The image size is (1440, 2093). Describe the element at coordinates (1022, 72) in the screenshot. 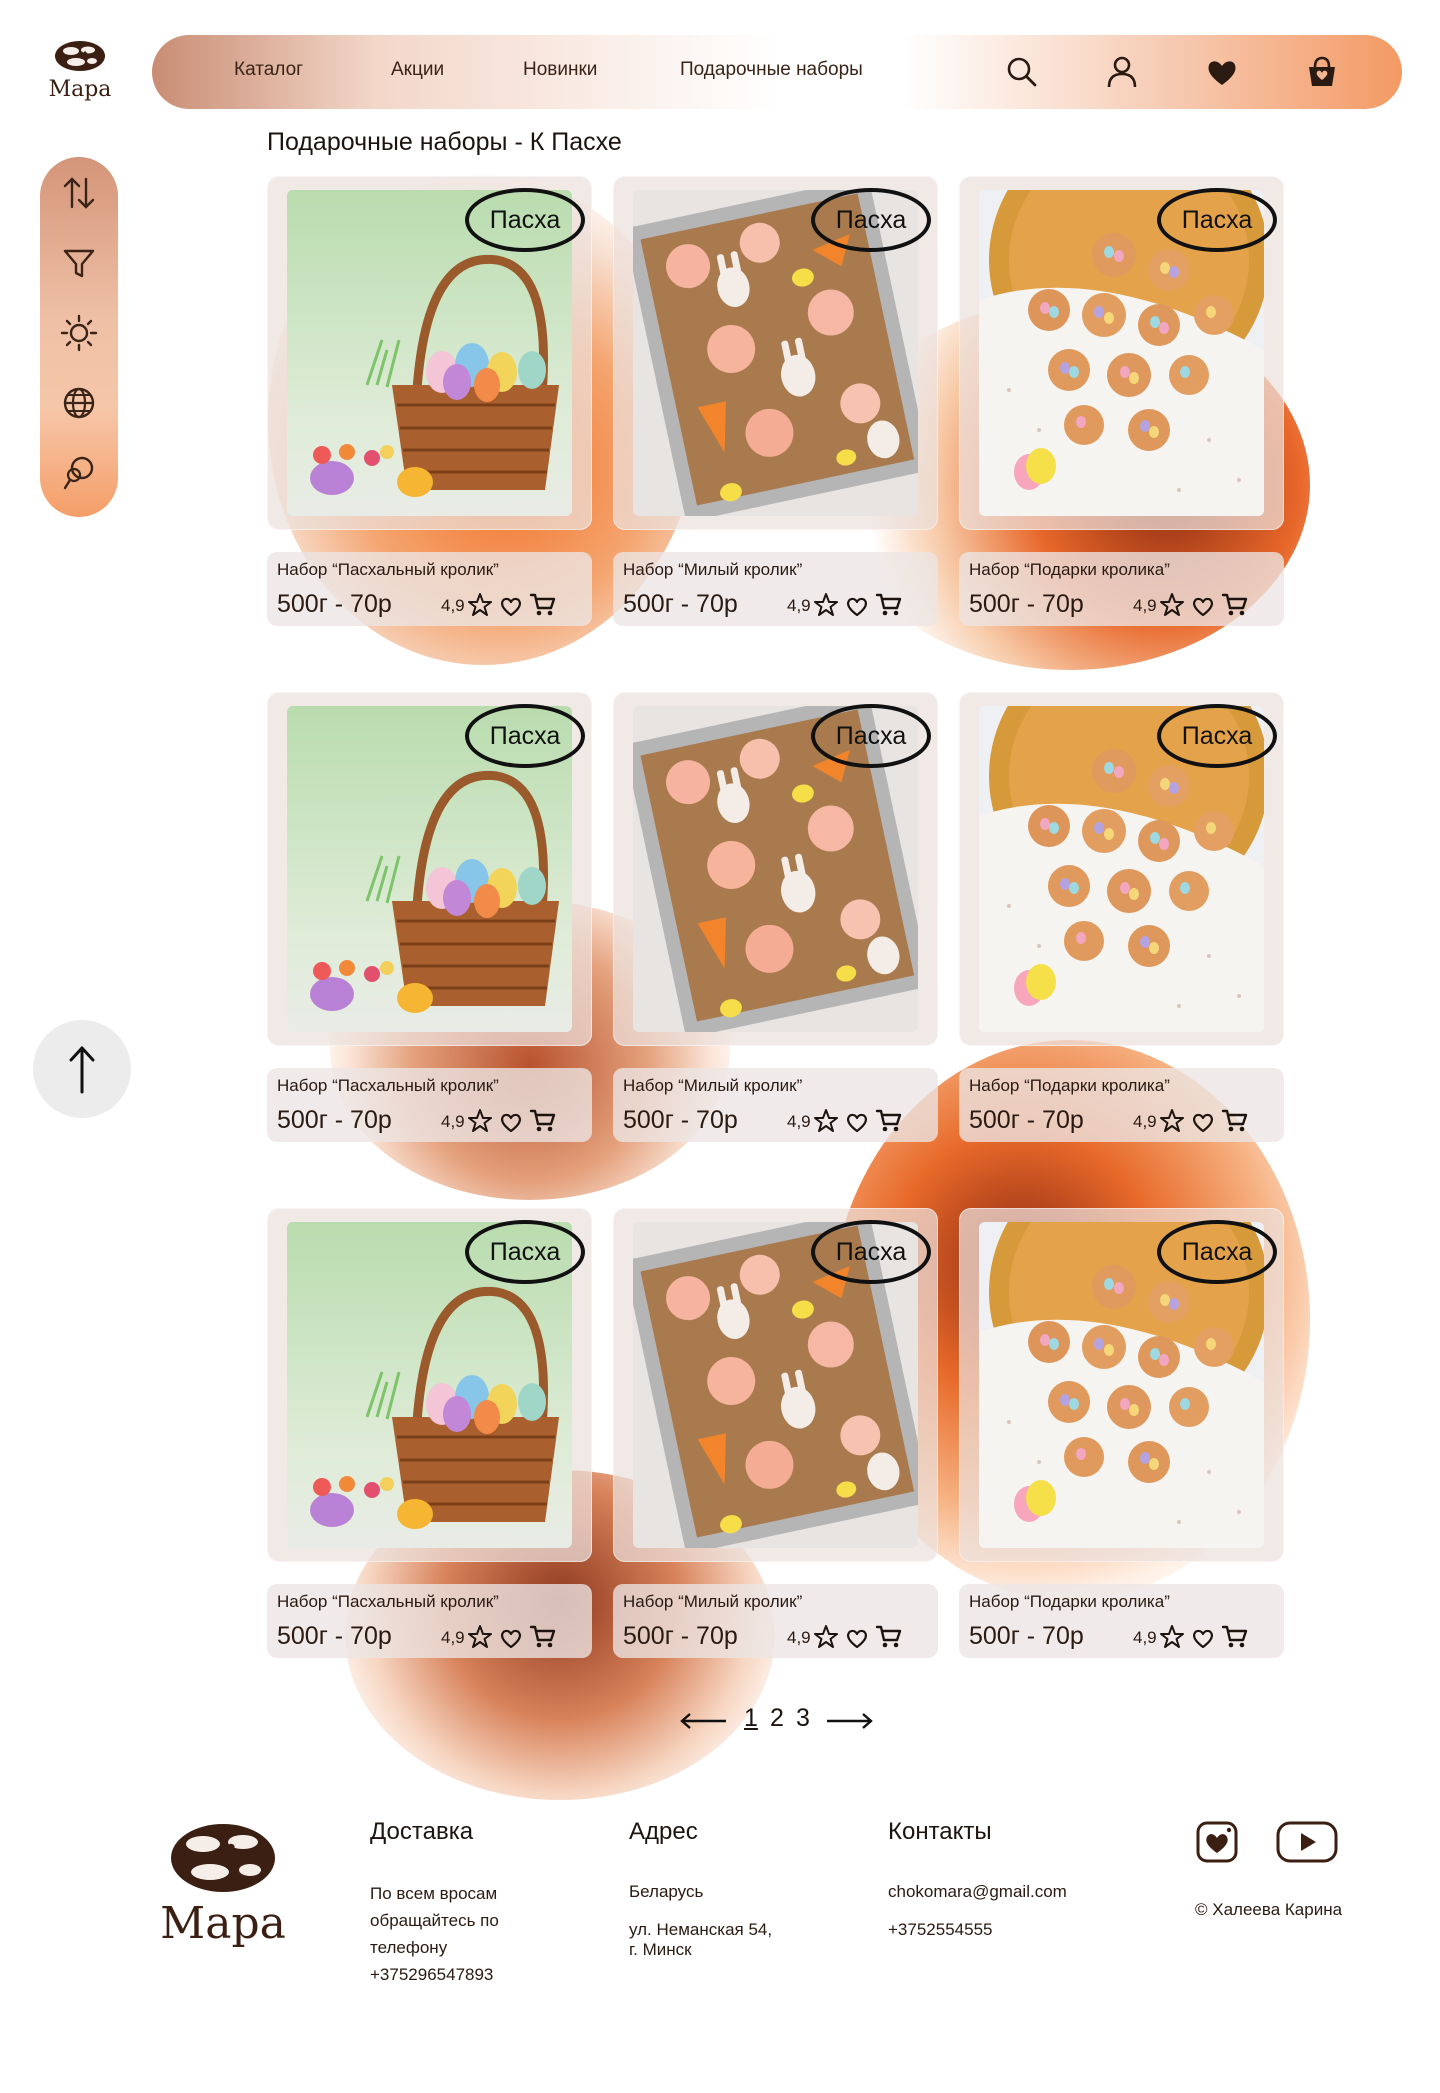

I see `search-icon` at that location.